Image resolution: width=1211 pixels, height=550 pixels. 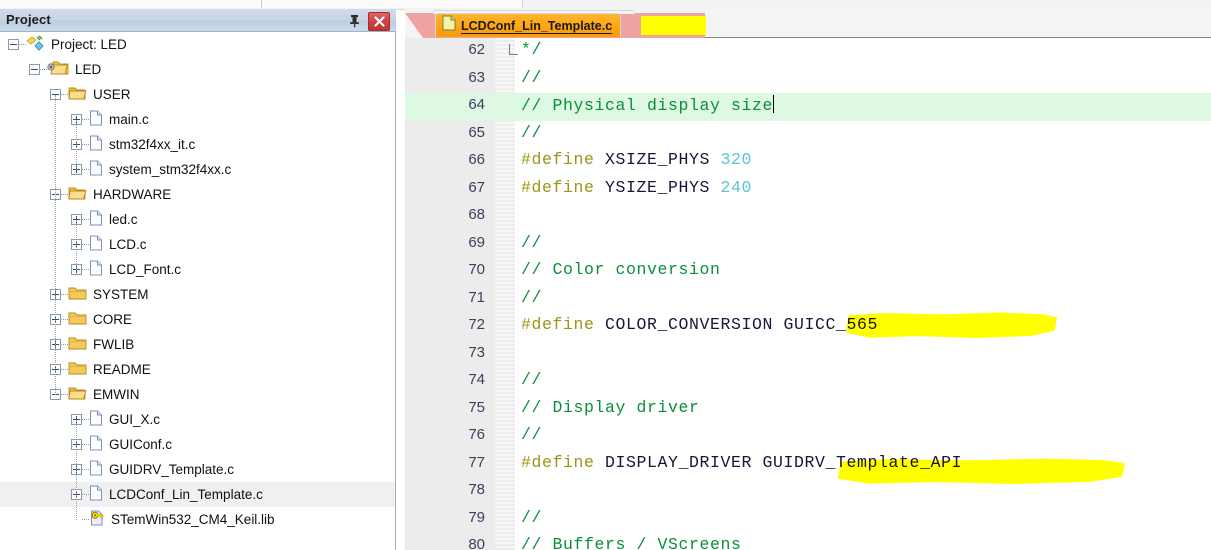 I want to click on code-line: 76 //, so click(x=808, y=437).